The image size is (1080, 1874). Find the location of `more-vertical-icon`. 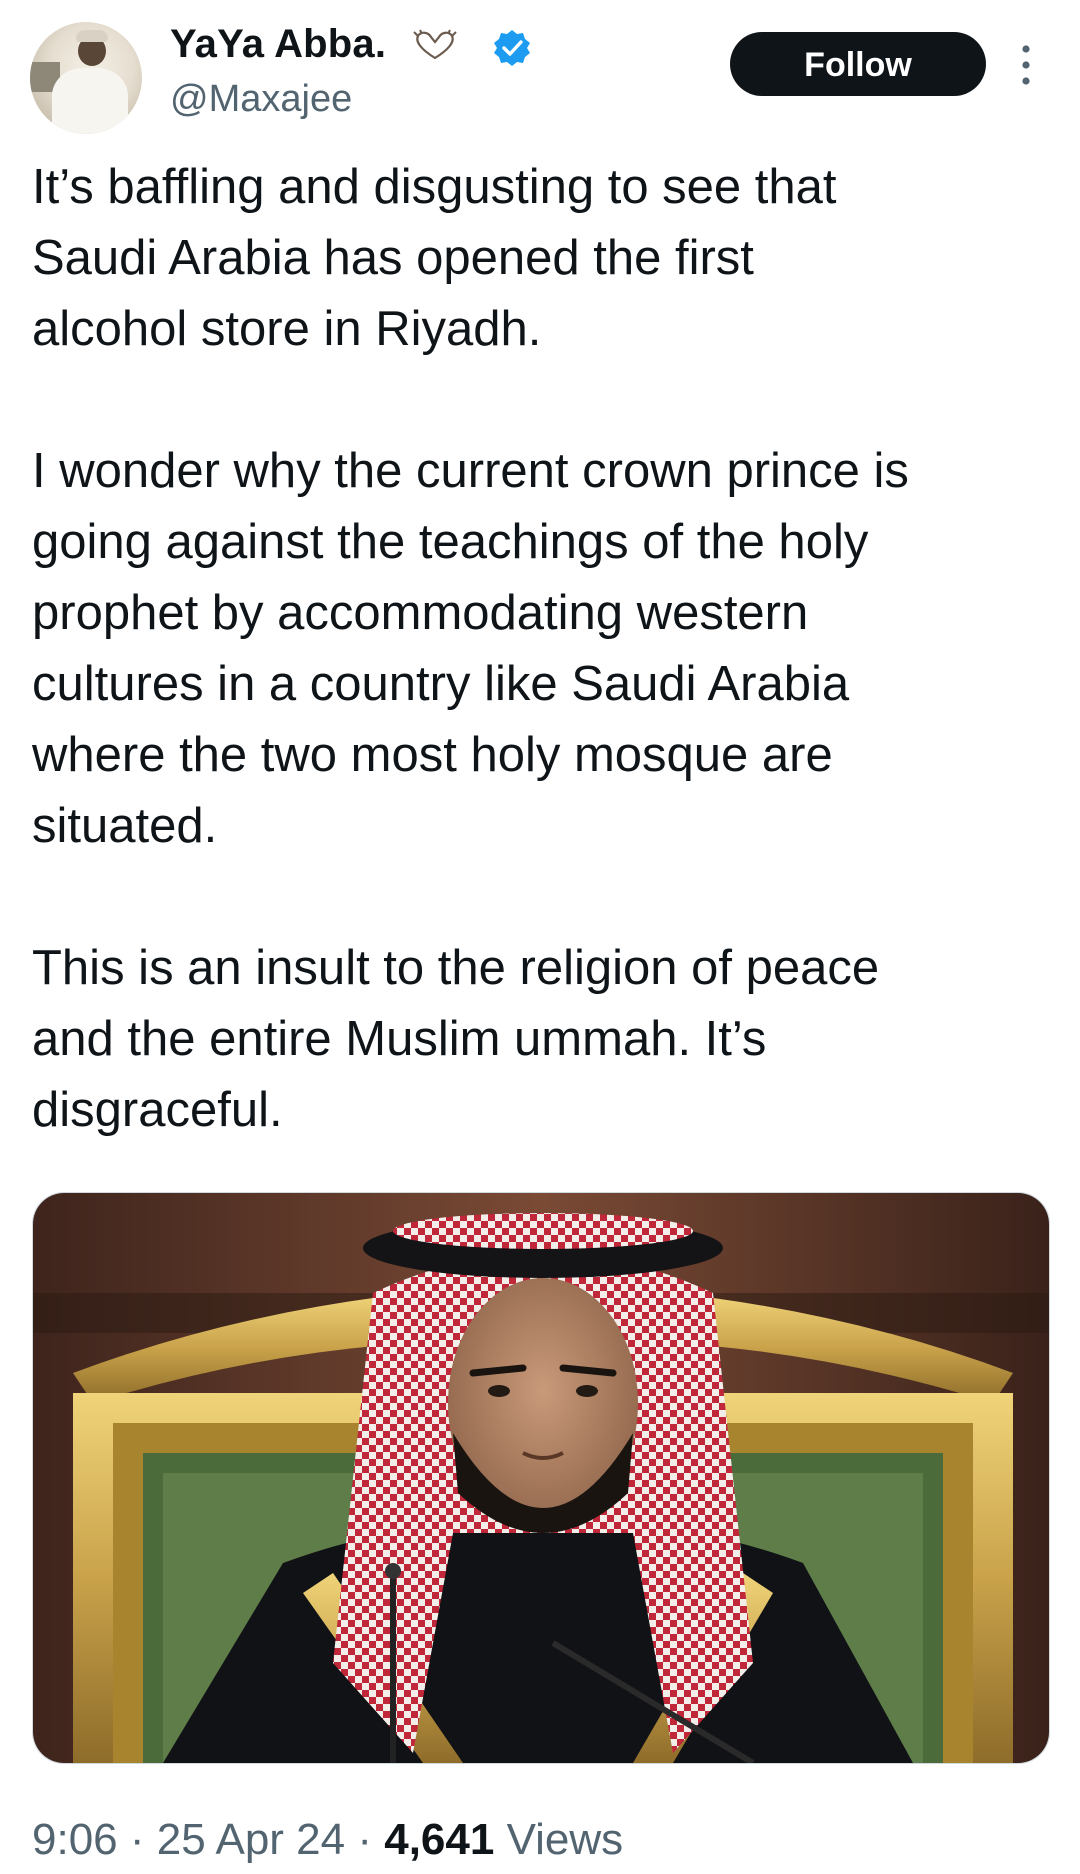

more-vertical-icon is located at coordinates (1026, 65).